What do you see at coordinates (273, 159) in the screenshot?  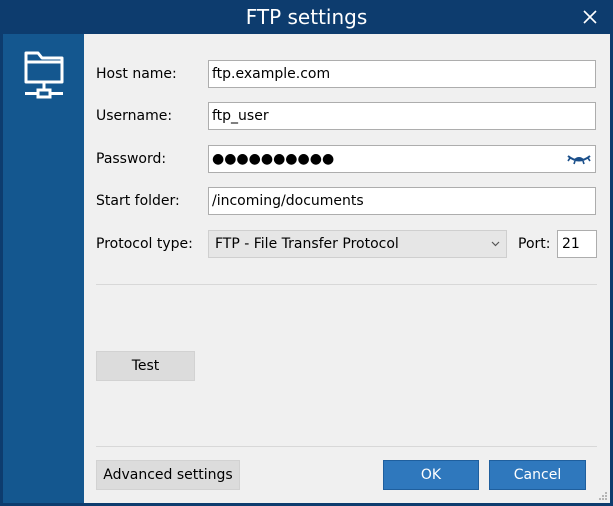 I see `password-value: ●●●●●●●●●●` at bounding box center [273, 159].